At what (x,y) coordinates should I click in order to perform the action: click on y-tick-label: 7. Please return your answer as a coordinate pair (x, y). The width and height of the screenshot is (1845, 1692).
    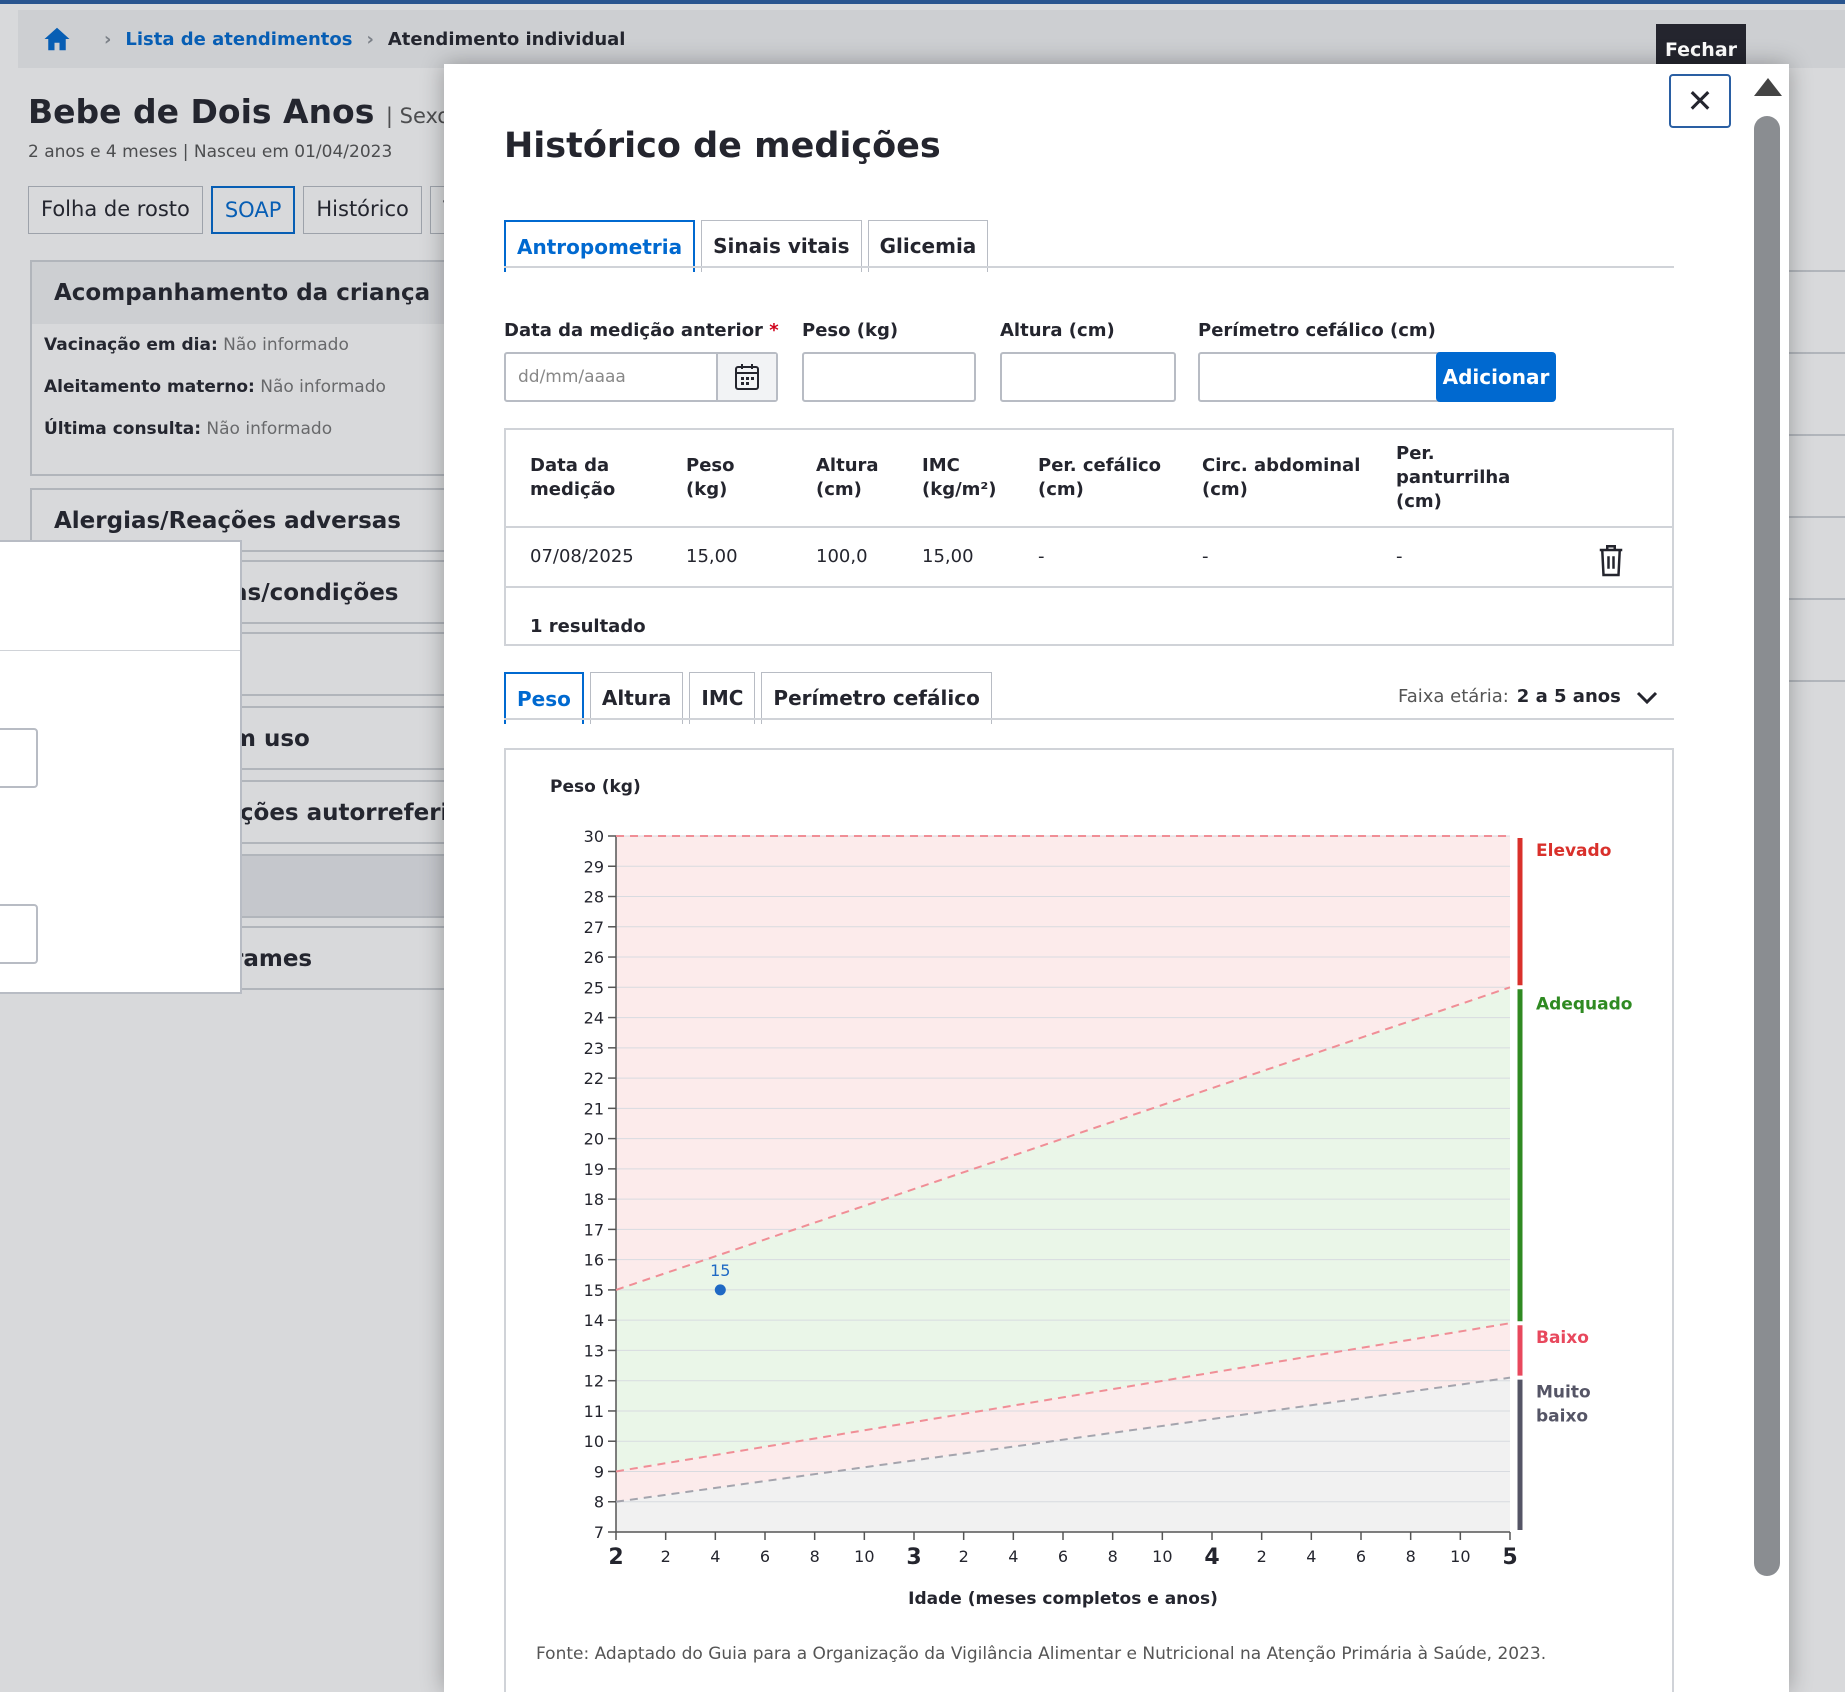
    Looking at the image, I should click on (599, 1532).